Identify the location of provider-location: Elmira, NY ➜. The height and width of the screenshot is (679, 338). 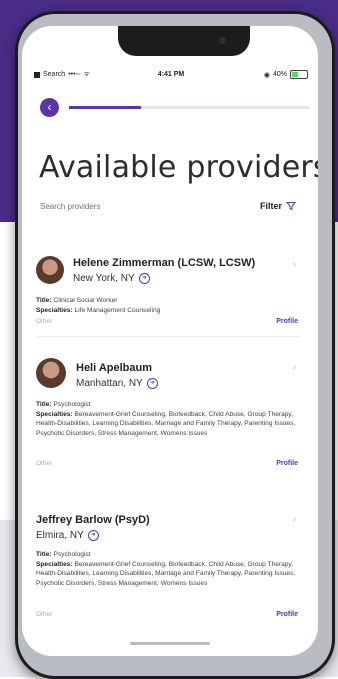
(67, 535).